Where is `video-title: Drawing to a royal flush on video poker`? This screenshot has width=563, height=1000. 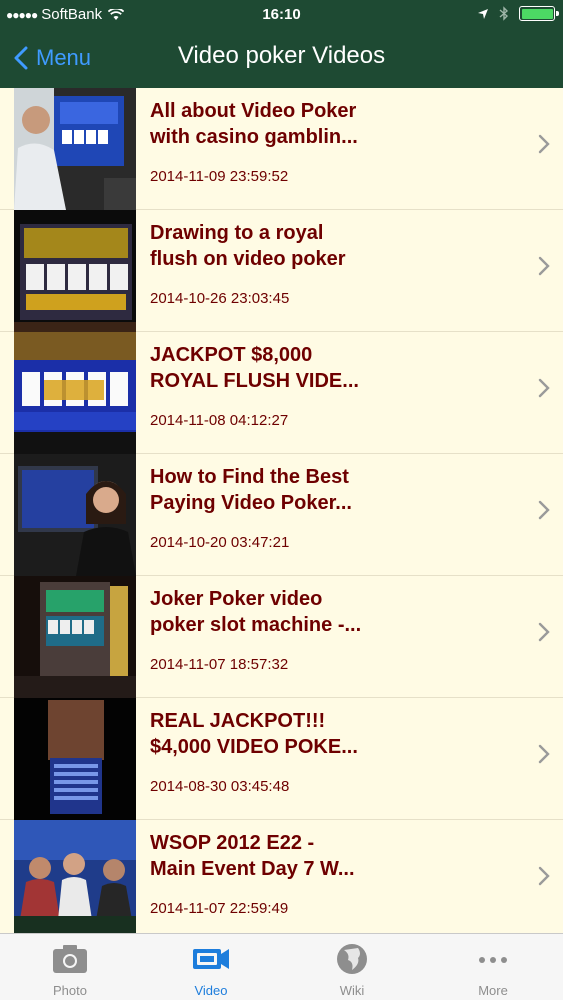
video-title: Drawing to a royal flush on video poker is located at coordinates (248, 246).